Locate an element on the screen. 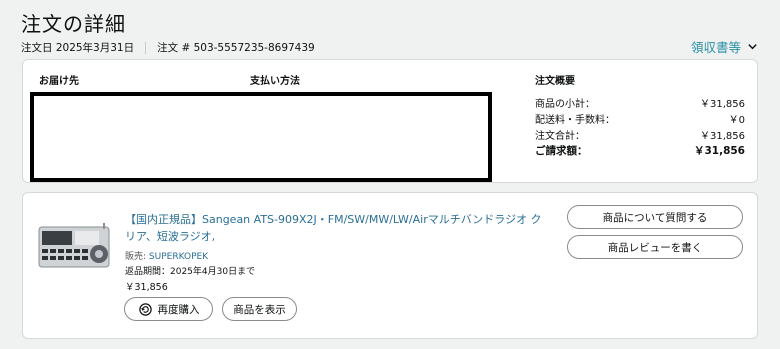  grand-total-value: ￥31,856 is located at coordinates (719, 151).